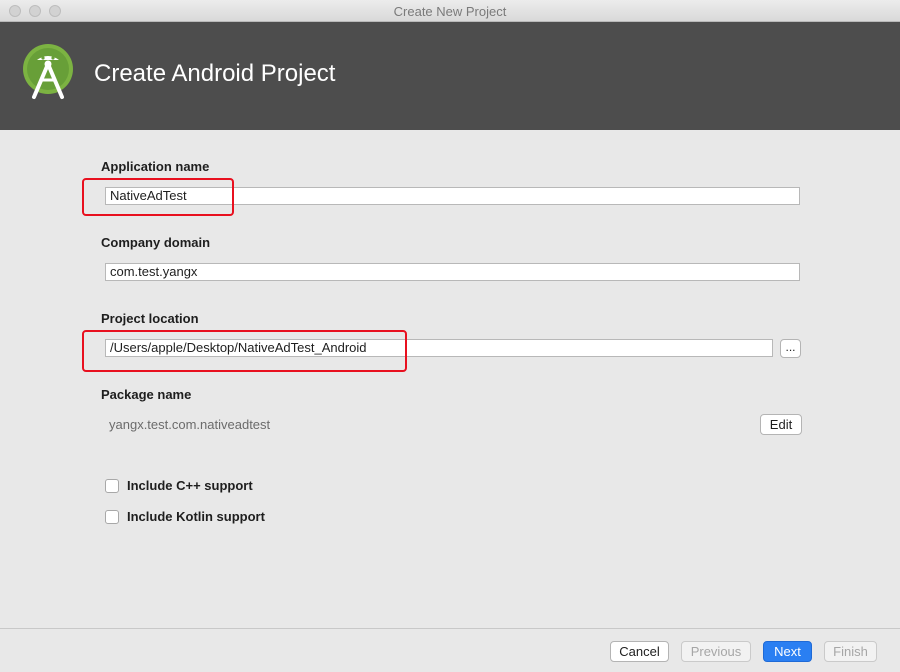 This screenshot has width=900, height=672. I want to click on include-cpp-checkbox-row: Include C++ support, so click(190, 486).